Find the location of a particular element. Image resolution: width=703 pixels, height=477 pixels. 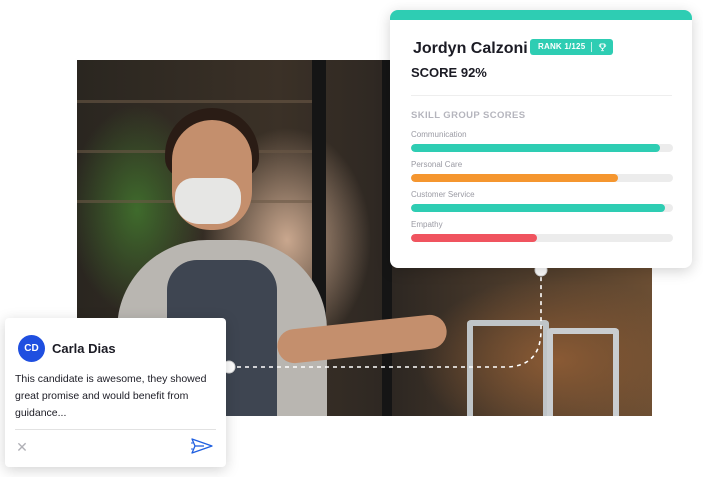

rank-badge: RANK 1/125 is located at coordinates (572, 47).